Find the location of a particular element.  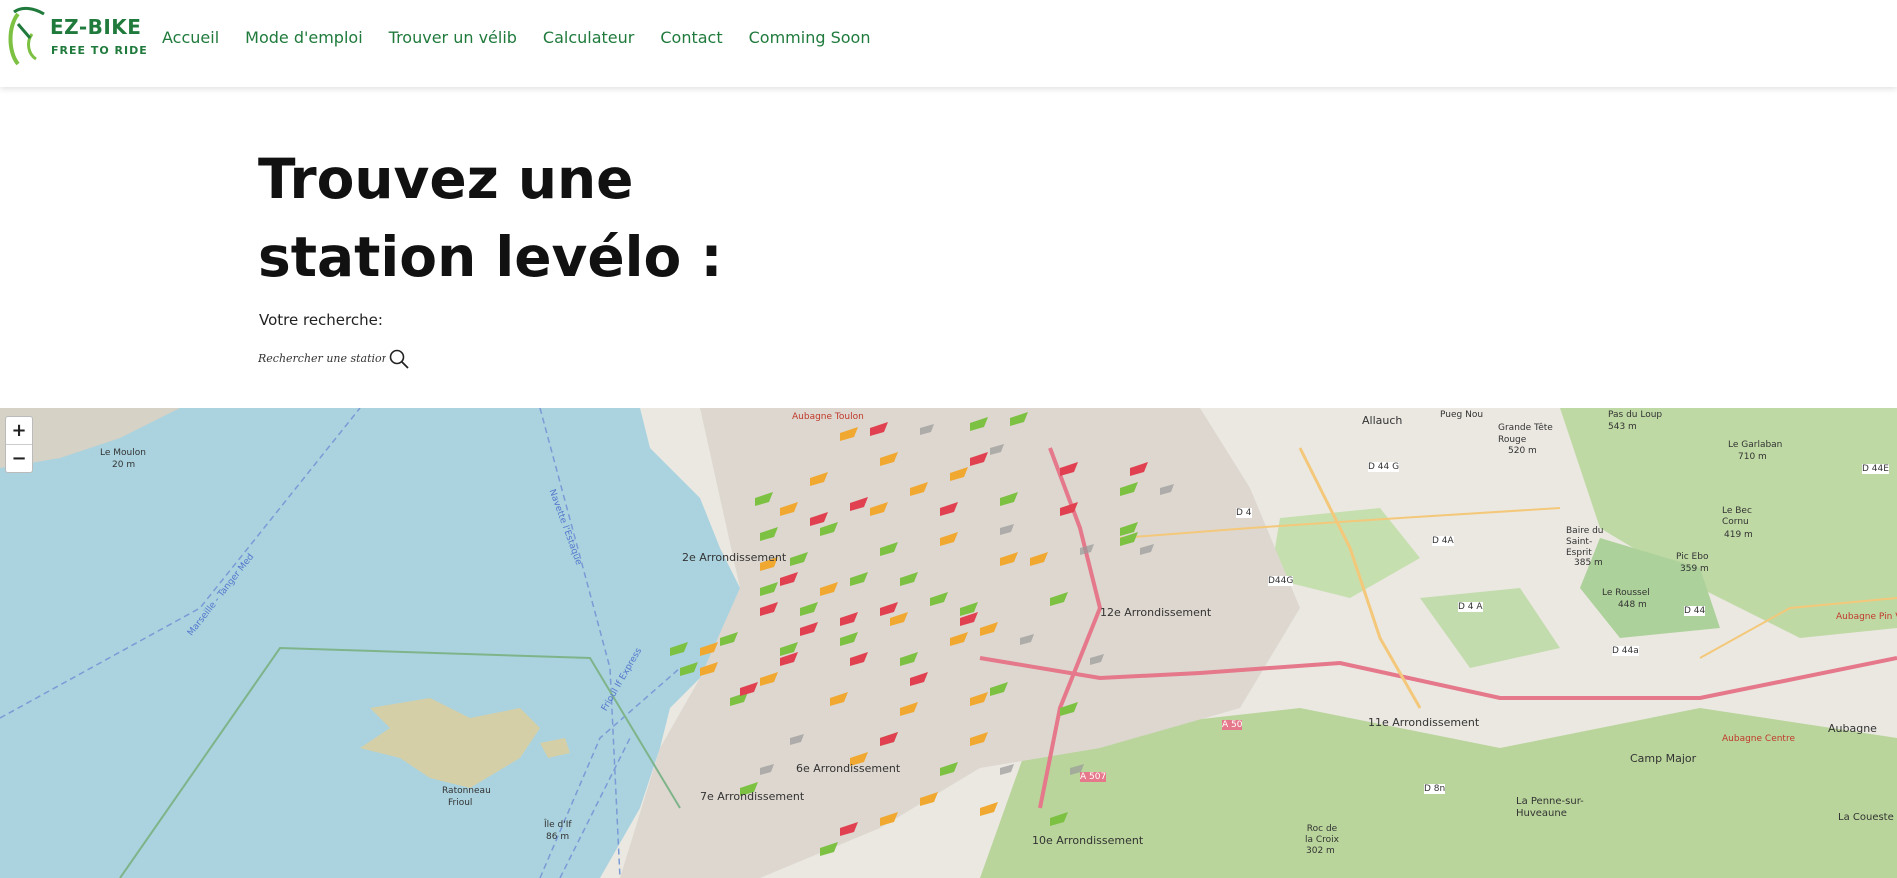

map-label: 419 m is located at coordinates (1738, 535).